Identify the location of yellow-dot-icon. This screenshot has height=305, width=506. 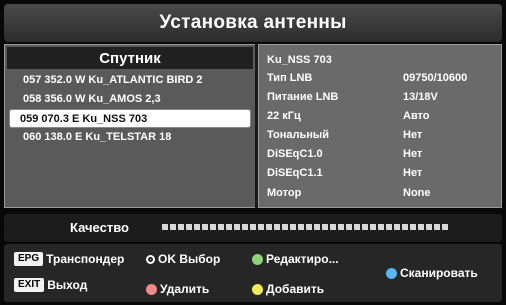
(257, 289).